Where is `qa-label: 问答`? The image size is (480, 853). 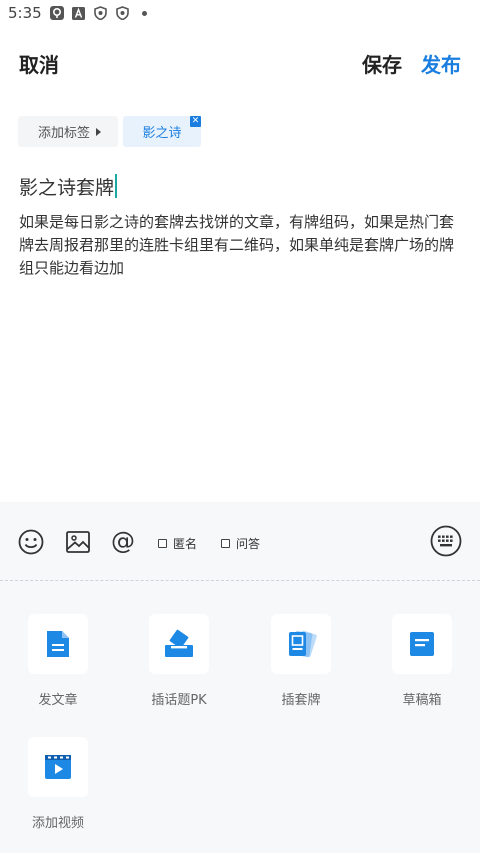 qa-label: 问答 is located at coordinates (248, 544).